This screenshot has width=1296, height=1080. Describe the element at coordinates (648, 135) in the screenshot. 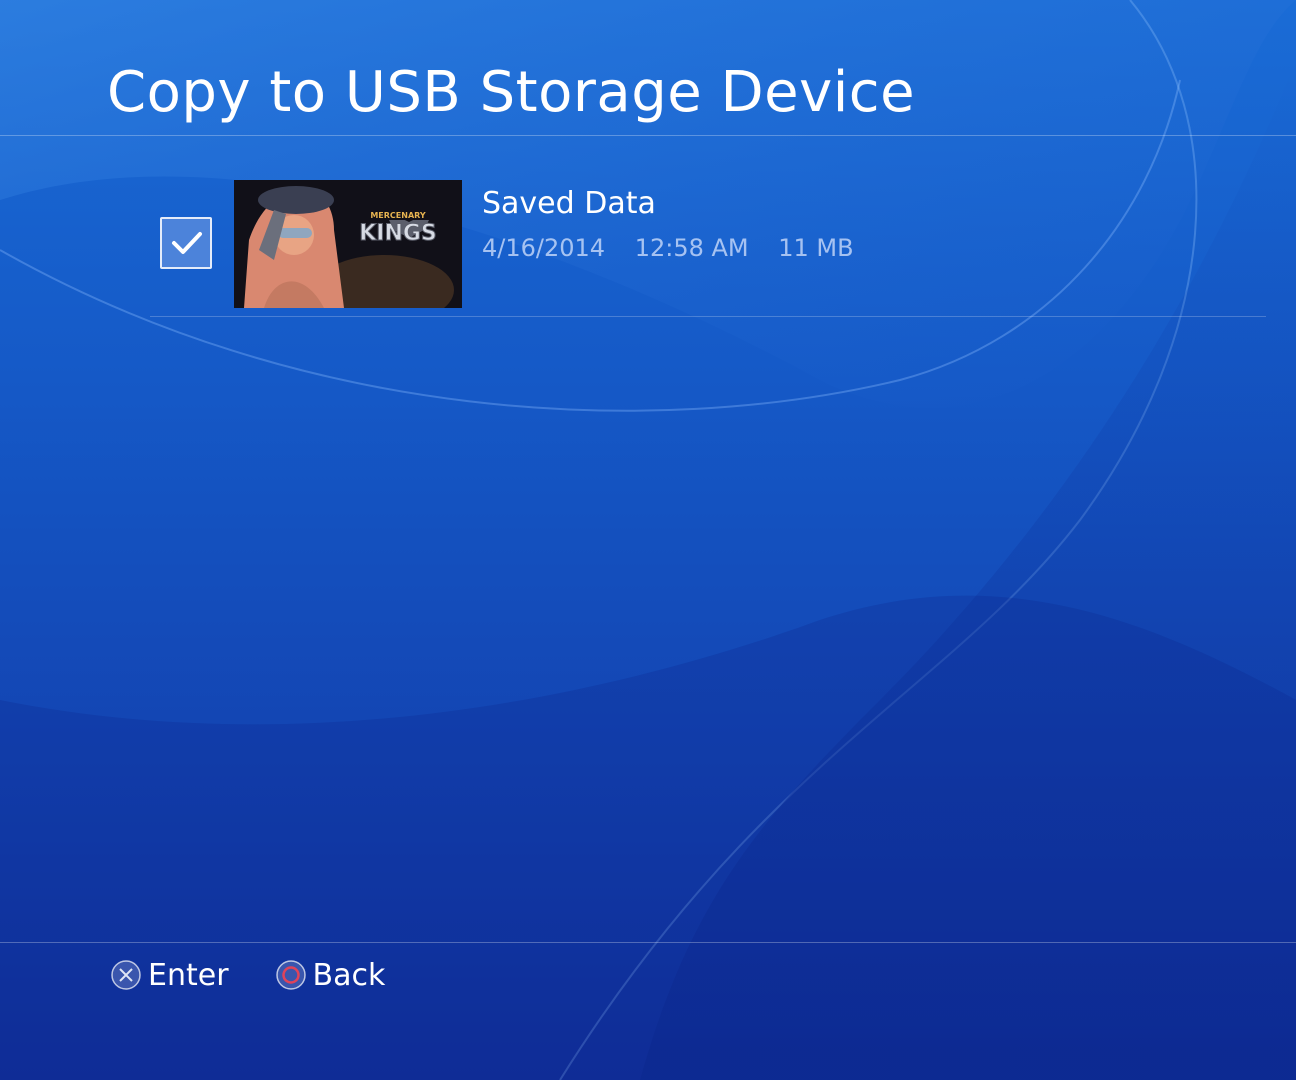

I see `header-divider` at that location.